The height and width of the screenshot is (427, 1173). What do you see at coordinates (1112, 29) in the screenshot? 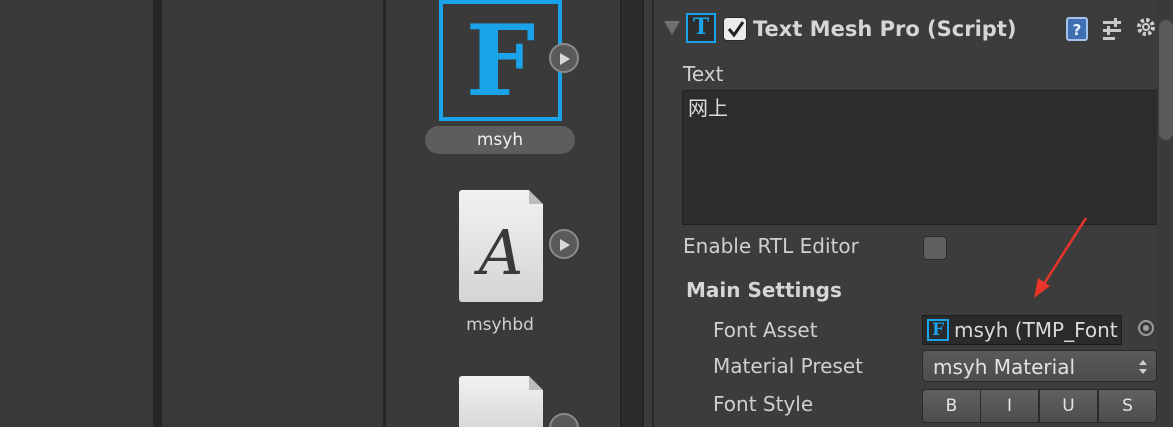
I see `preset-icon` at bounding box center [1112, 29].